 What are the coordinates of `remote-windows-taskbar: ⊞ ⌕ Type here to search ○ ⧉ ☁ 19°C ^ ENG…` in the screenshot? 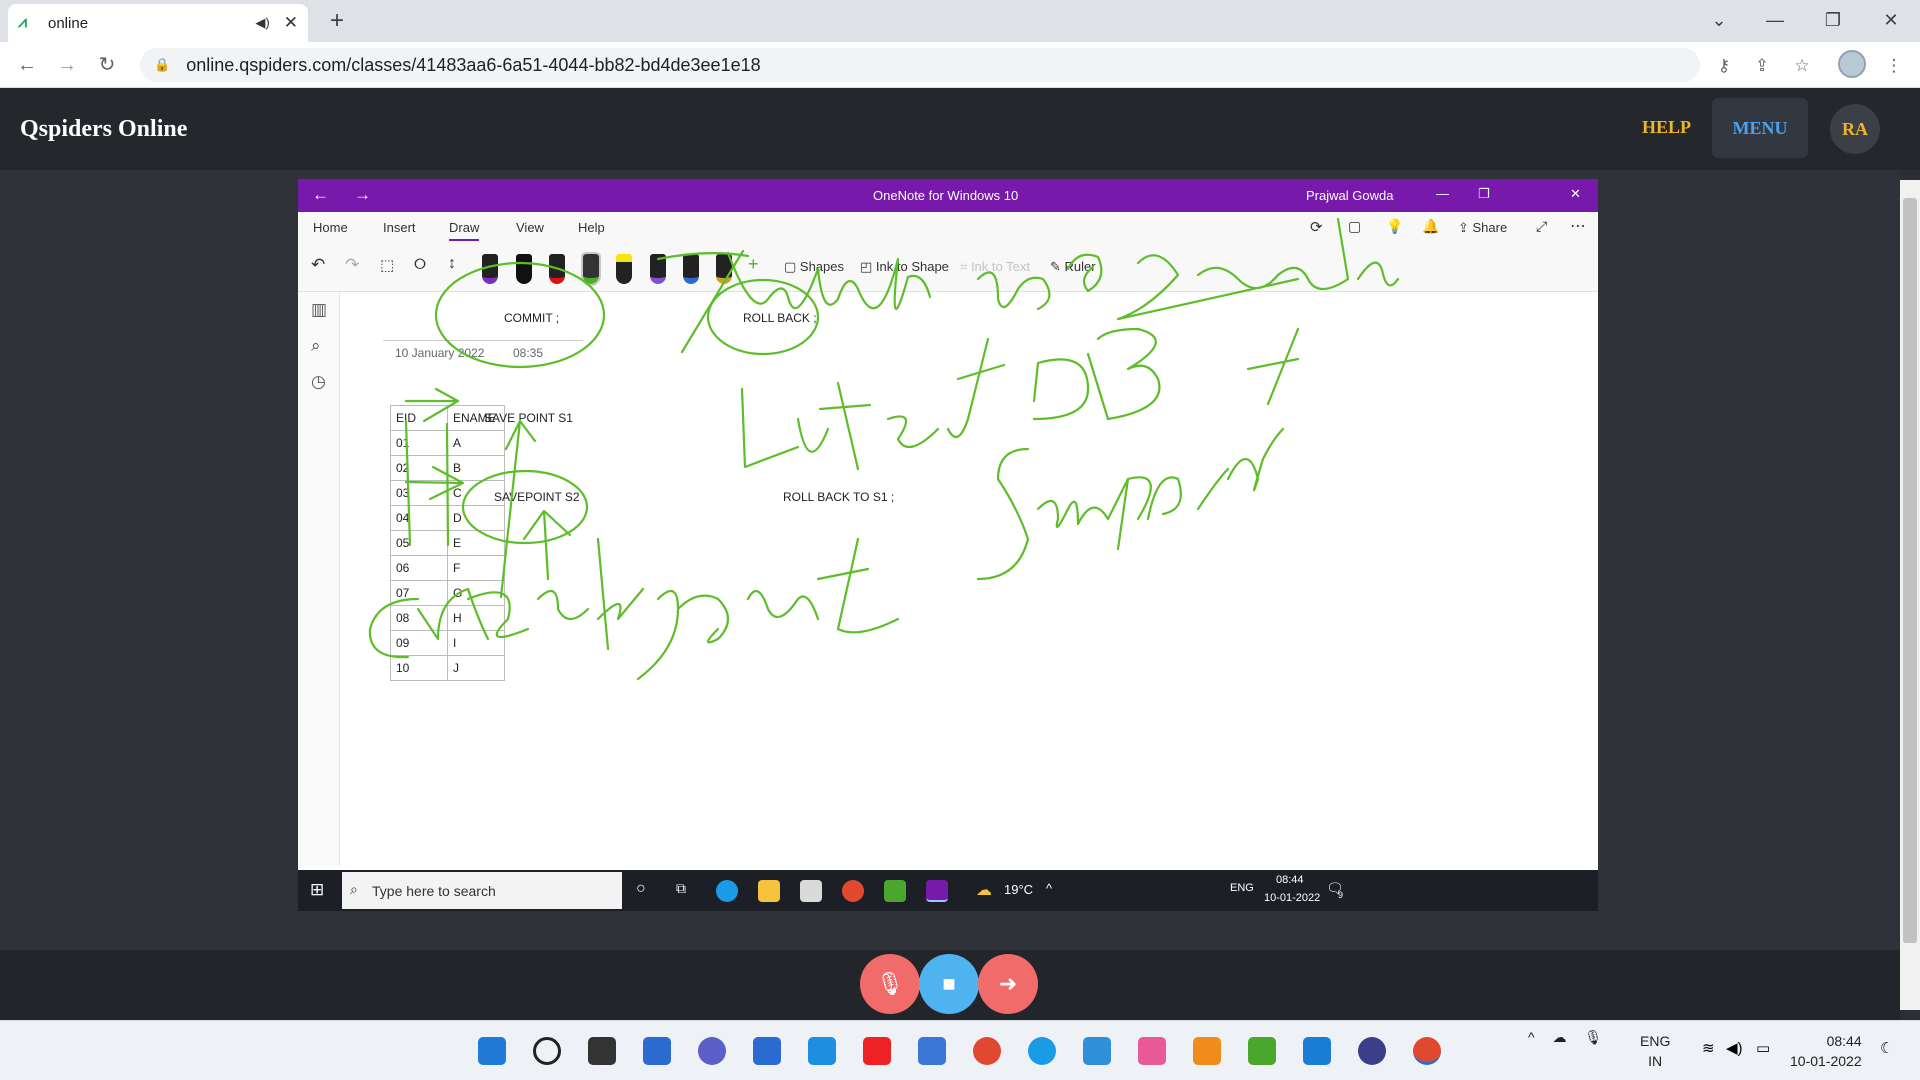 It's located at (948, 890).